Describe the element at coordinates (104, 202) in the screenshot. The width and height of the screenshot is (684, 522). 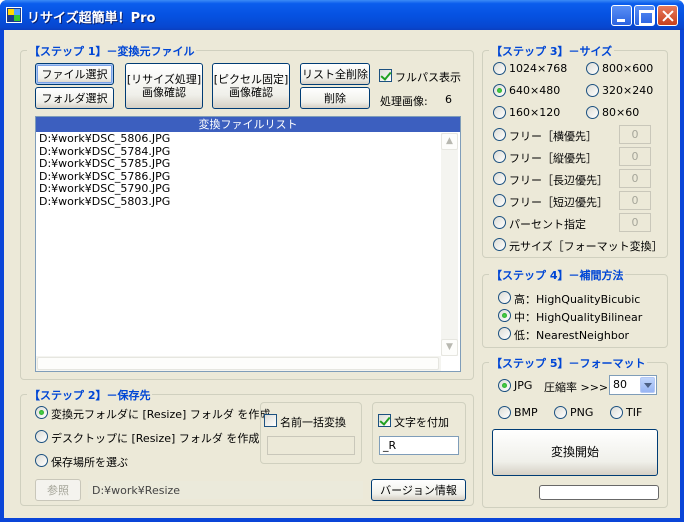
I see `list-item: D:¥work¥DSC_5803.JPG` at that location.